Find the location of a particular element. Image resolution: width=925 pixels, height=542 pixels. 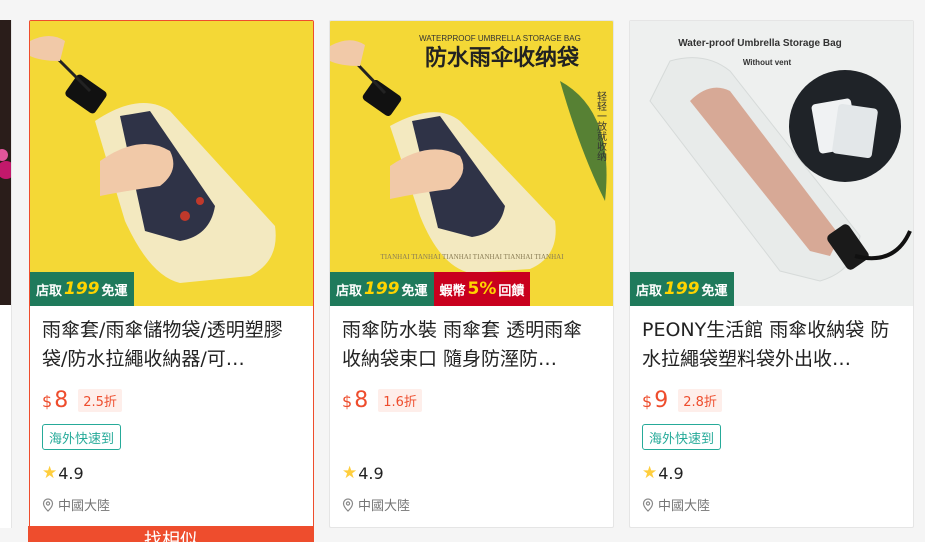

product-price: $9 is located at coordinates (655, 400).